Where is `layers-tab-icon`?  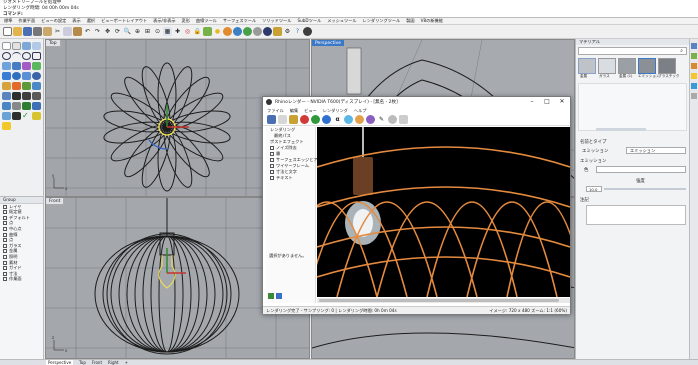
layers-tab-icon is located at coordinates (694, 56).